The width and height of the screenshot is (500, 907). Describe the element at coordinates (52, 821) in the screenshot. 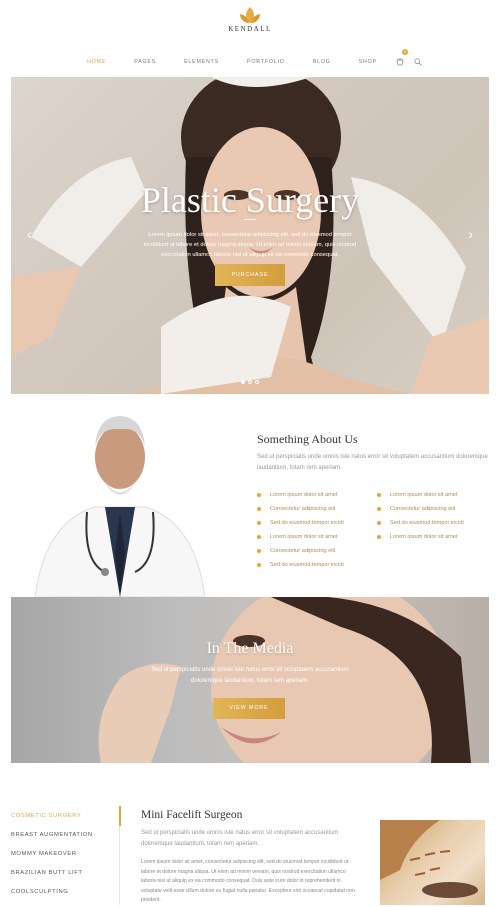

I see `tab-cosmetic-surgery: COSMETIC SURGERY` at that location.